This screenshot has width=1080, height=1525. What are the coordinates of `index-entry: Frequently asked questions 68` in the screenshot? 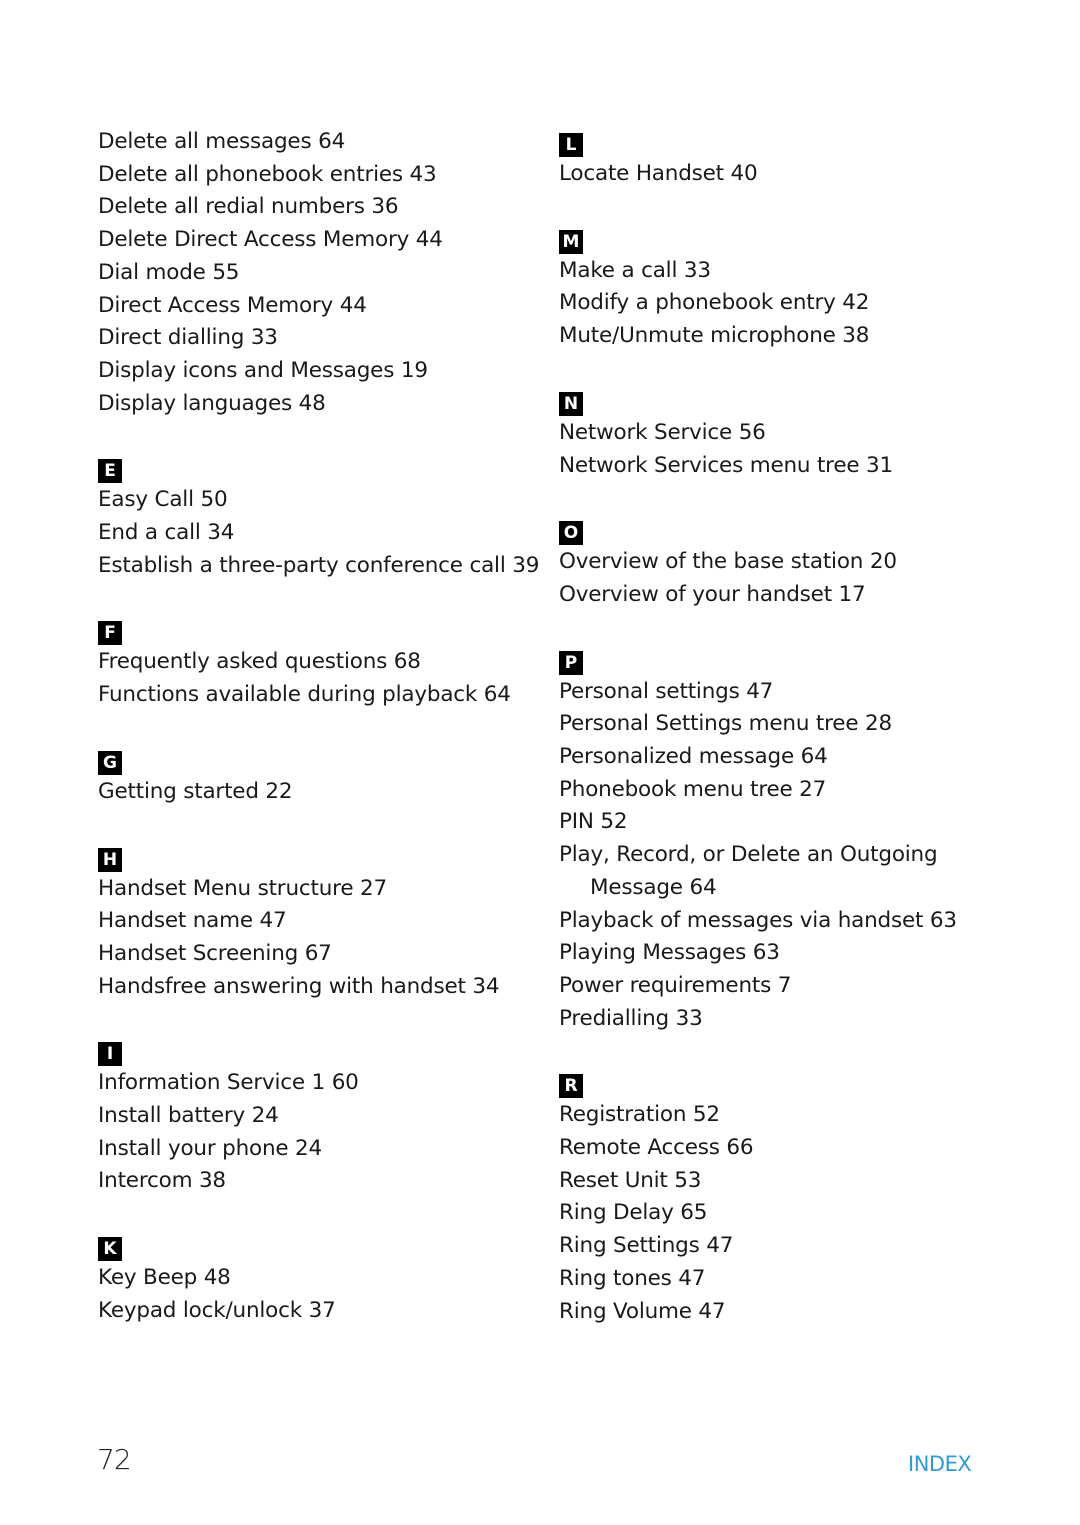 It's located at (318, 662).